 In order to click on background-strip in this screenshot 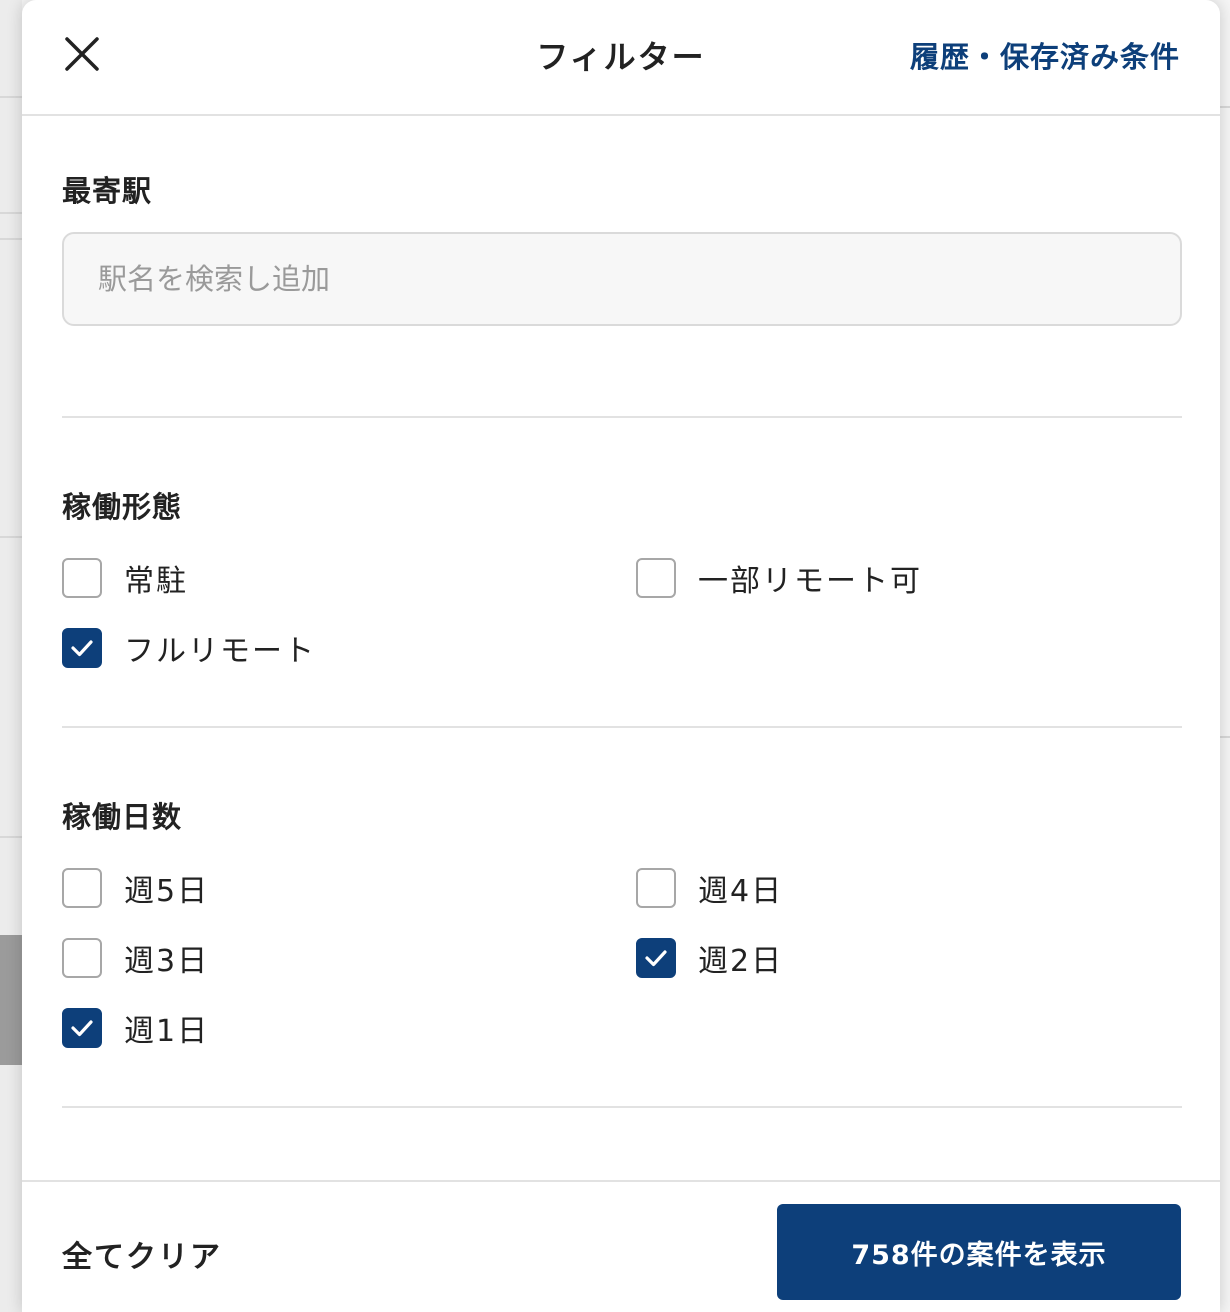, I will do `click(11, 656)`.